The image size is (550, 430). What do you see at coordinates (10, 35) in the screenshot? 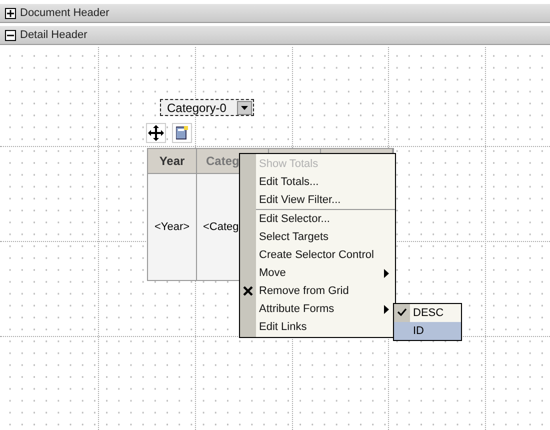
I see `collapse-icon` at bounding box center [10, 35].